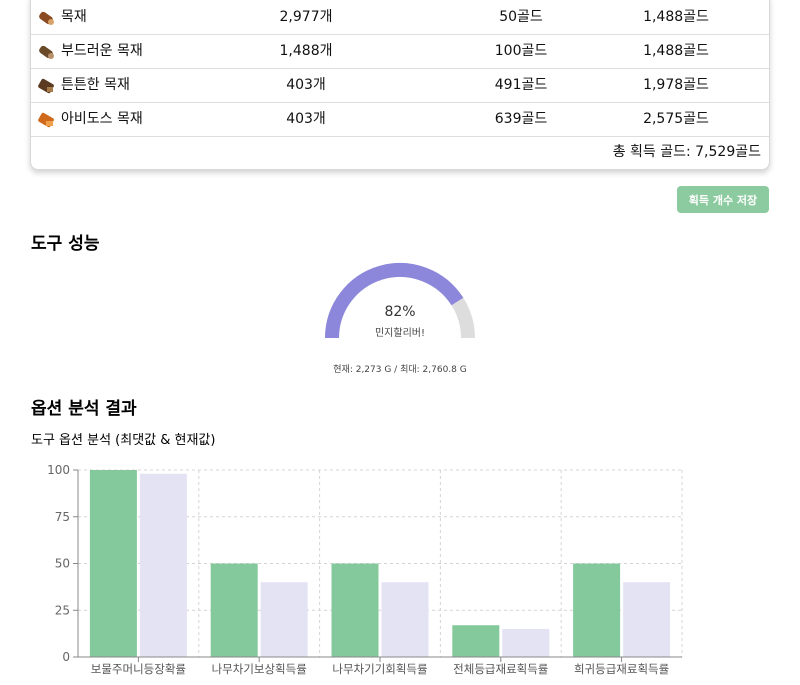 This screenshot has width=800, height=685. I want to click on save-count-button: 획득 개수 저장, so click(723, 199).